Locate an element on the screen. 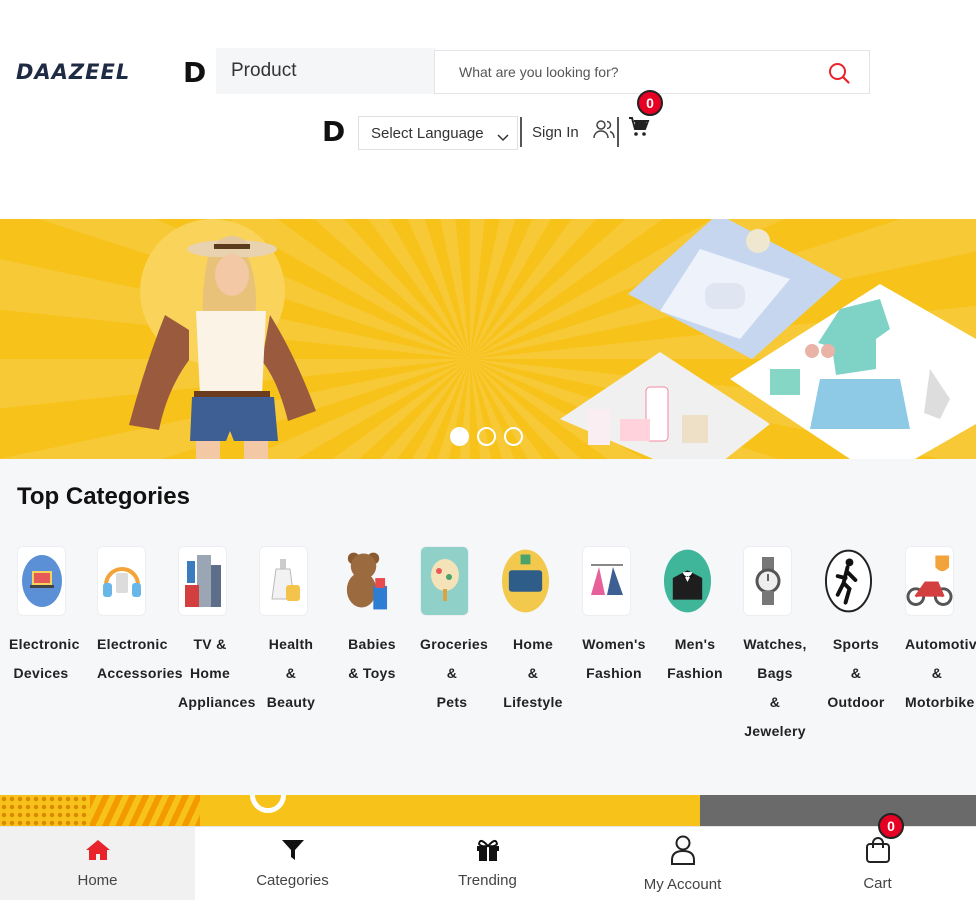 The width and height of the screenshot is (976, 900). category-mens-fashion: Men's Fashion is located at coordinates (703, 617).